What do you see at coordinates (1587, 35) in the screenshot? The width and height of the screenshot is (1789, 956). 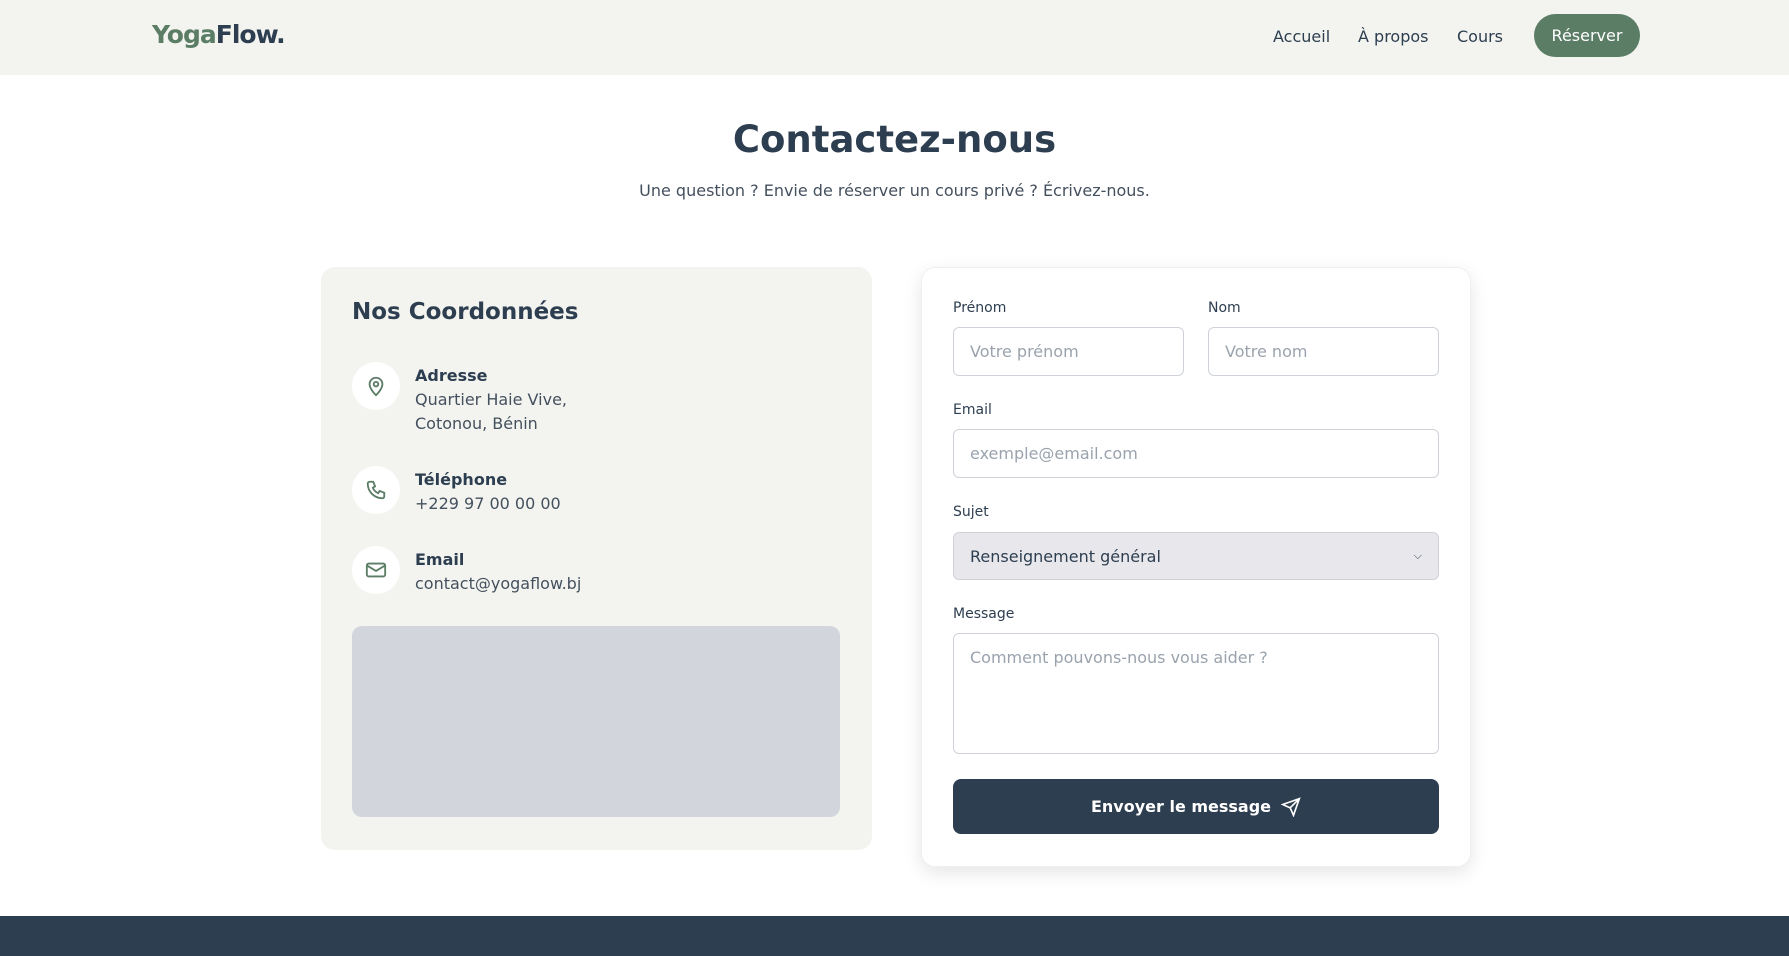 I see `reserve-button: Réserver` at bounding box center [1587, 35].